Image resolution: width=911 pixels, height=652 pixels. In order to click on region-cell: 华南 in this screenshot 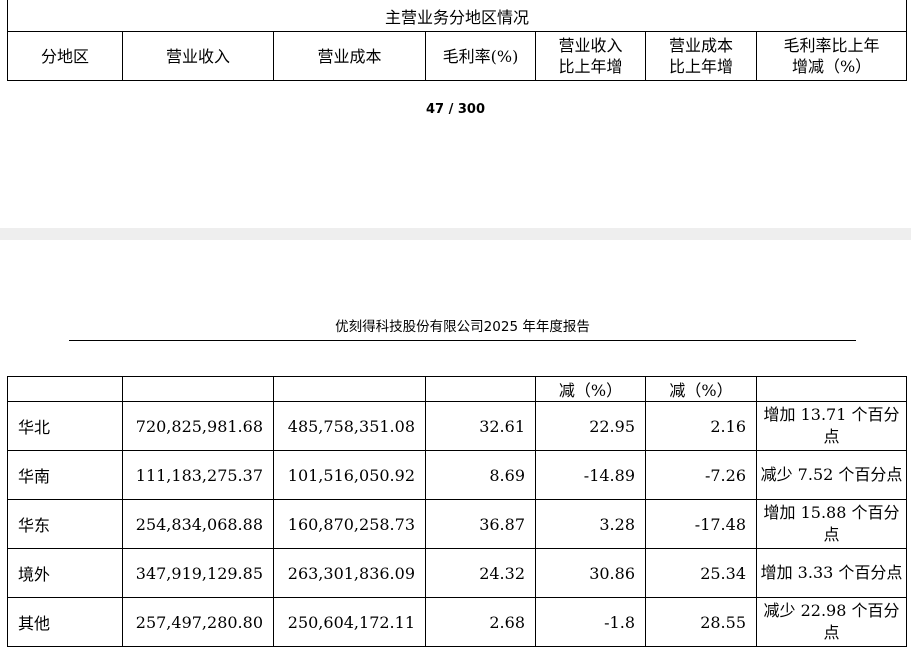, I will do `click(65, 475)`.